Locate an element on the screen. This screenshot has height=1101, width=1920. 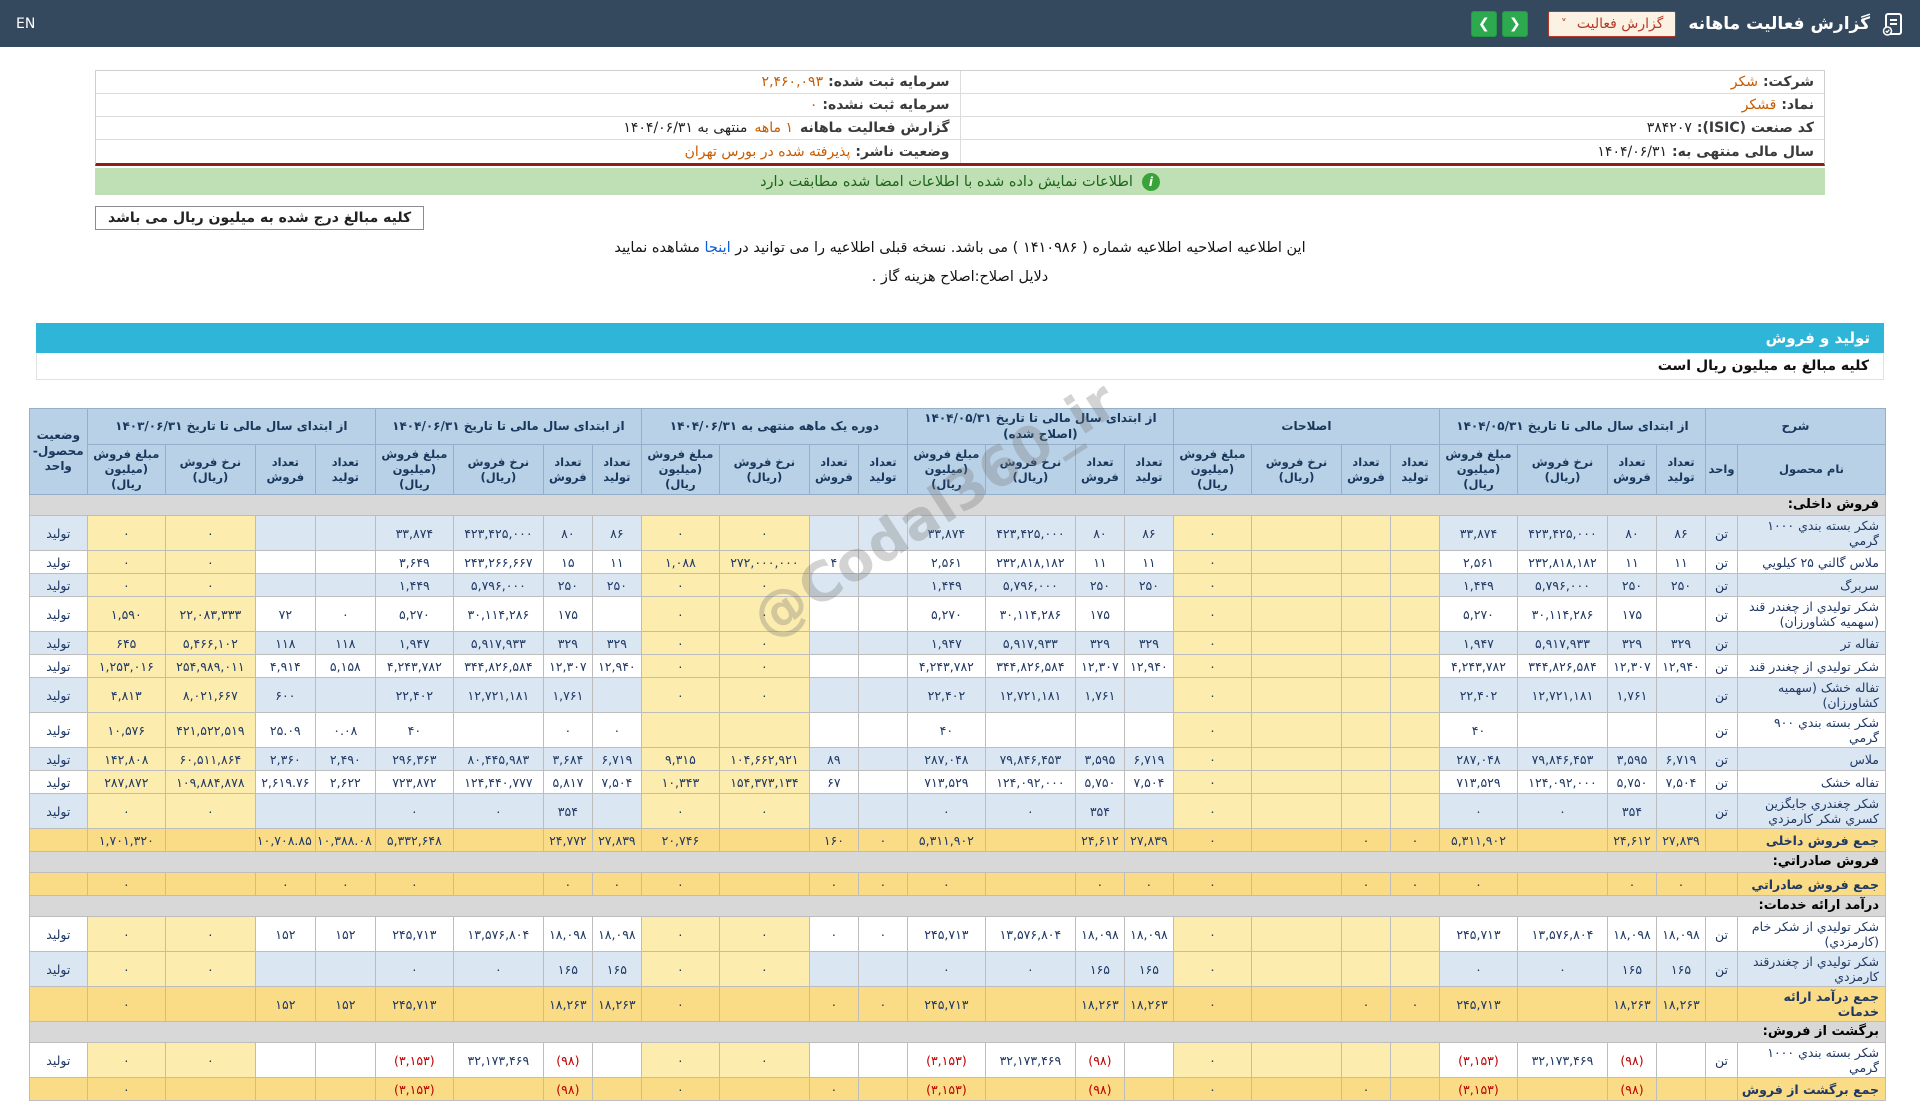
product-status: تولید is located at coordinates (58, 759).